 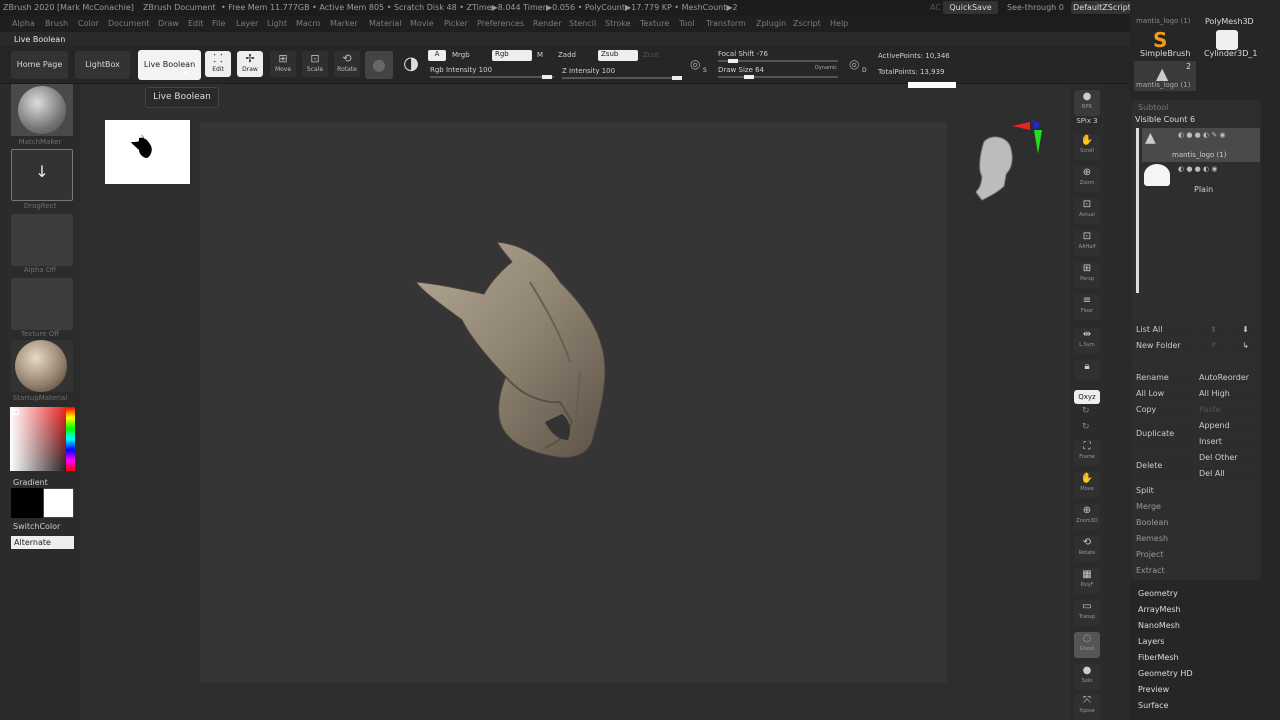 What do you see at coordinates (1202, 135) in the screenshot?
I see `subtool-visibility-icons: ◐ ● ● ◐ ✎ ◉` at bounding box center [1202, 135].